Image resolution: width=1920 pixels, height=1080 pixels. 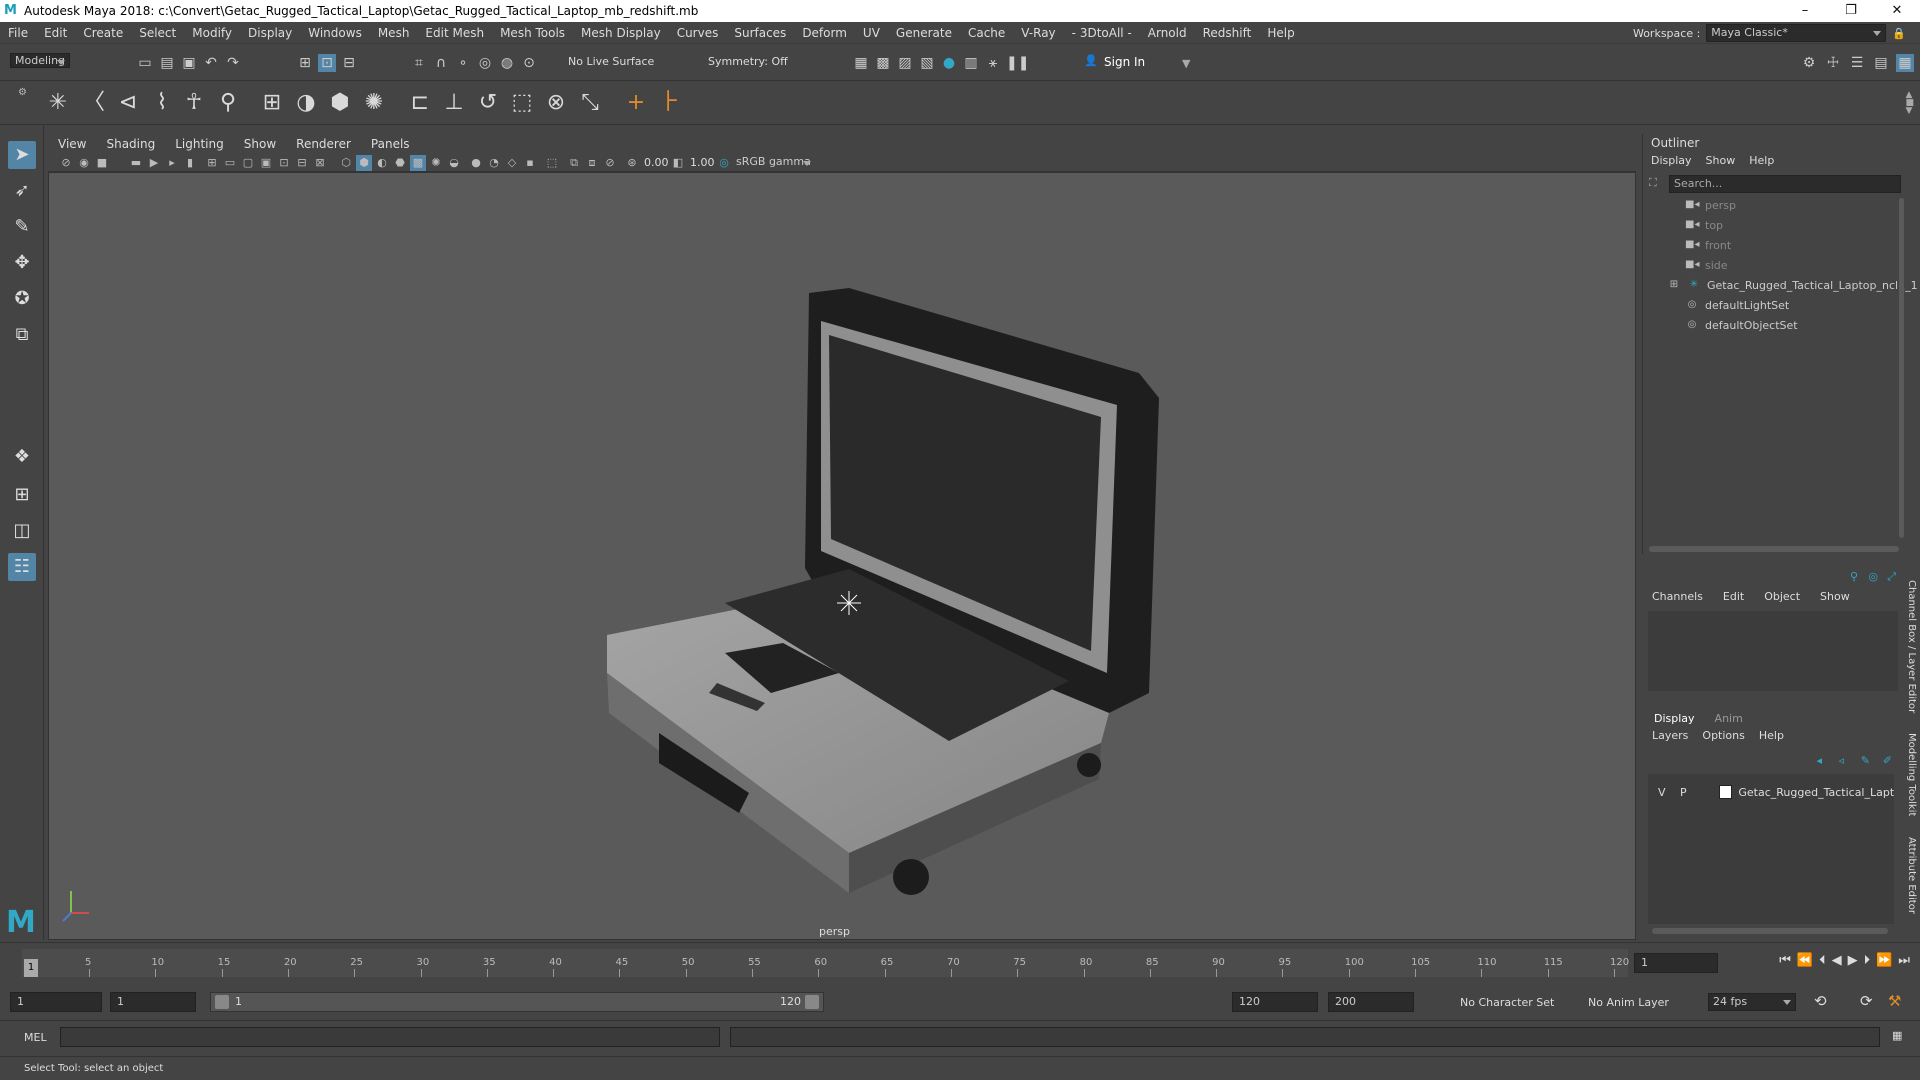 What do you see at coordinates (162, 103) in the screenshot?
I see `skin-icon: ⌇` at bounding box center [162, 103].